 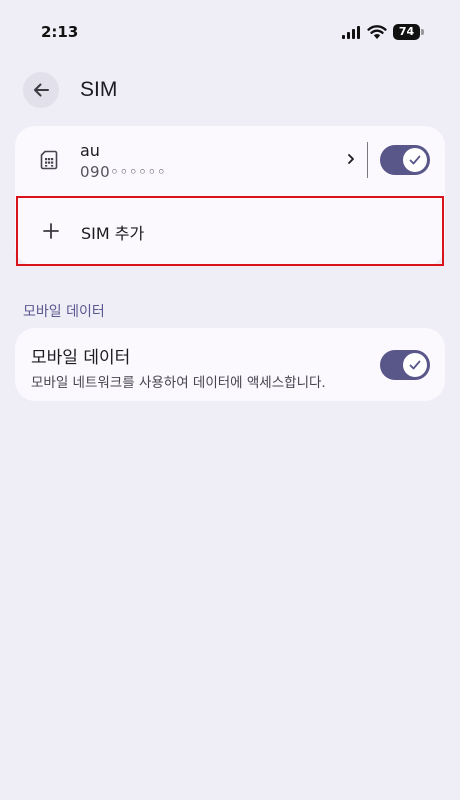 I want to click on sim-carrier-name: au, so click(x=90, y=150).